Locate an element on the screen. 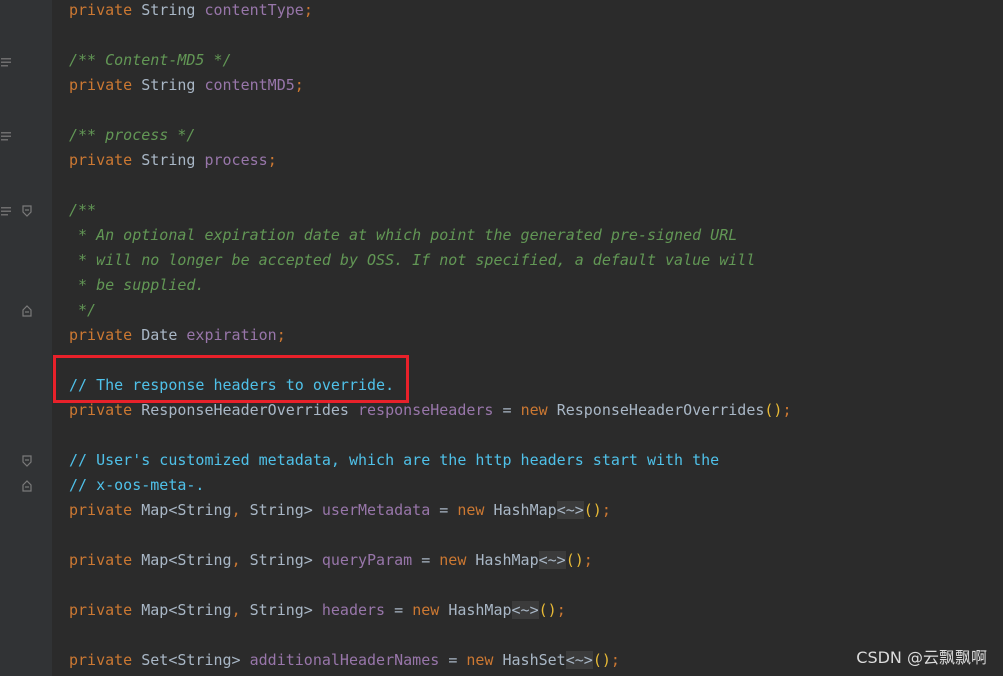 The height and width of the screenshot is (676, 1003). line-comment: // x-oos-meta-. is located at coordinates (136, 485).